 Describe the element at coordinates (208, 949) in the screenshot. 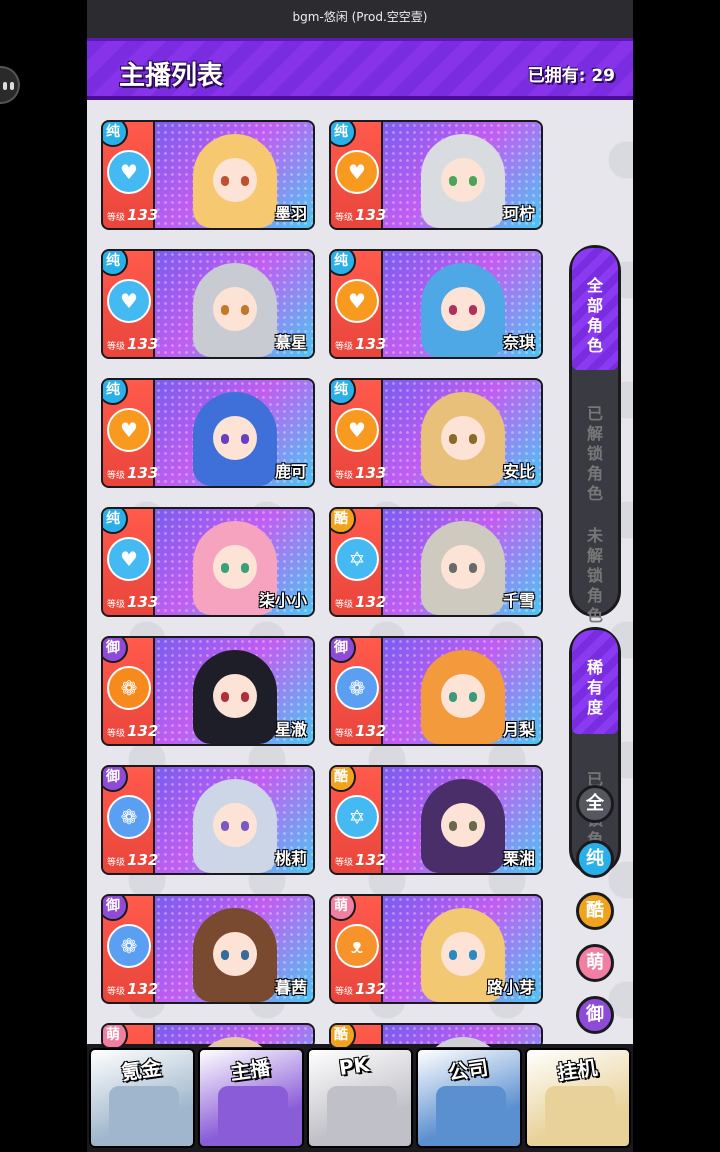

I see `streamer-card: 御 ❁ 等级 132 暮茜` at that location.